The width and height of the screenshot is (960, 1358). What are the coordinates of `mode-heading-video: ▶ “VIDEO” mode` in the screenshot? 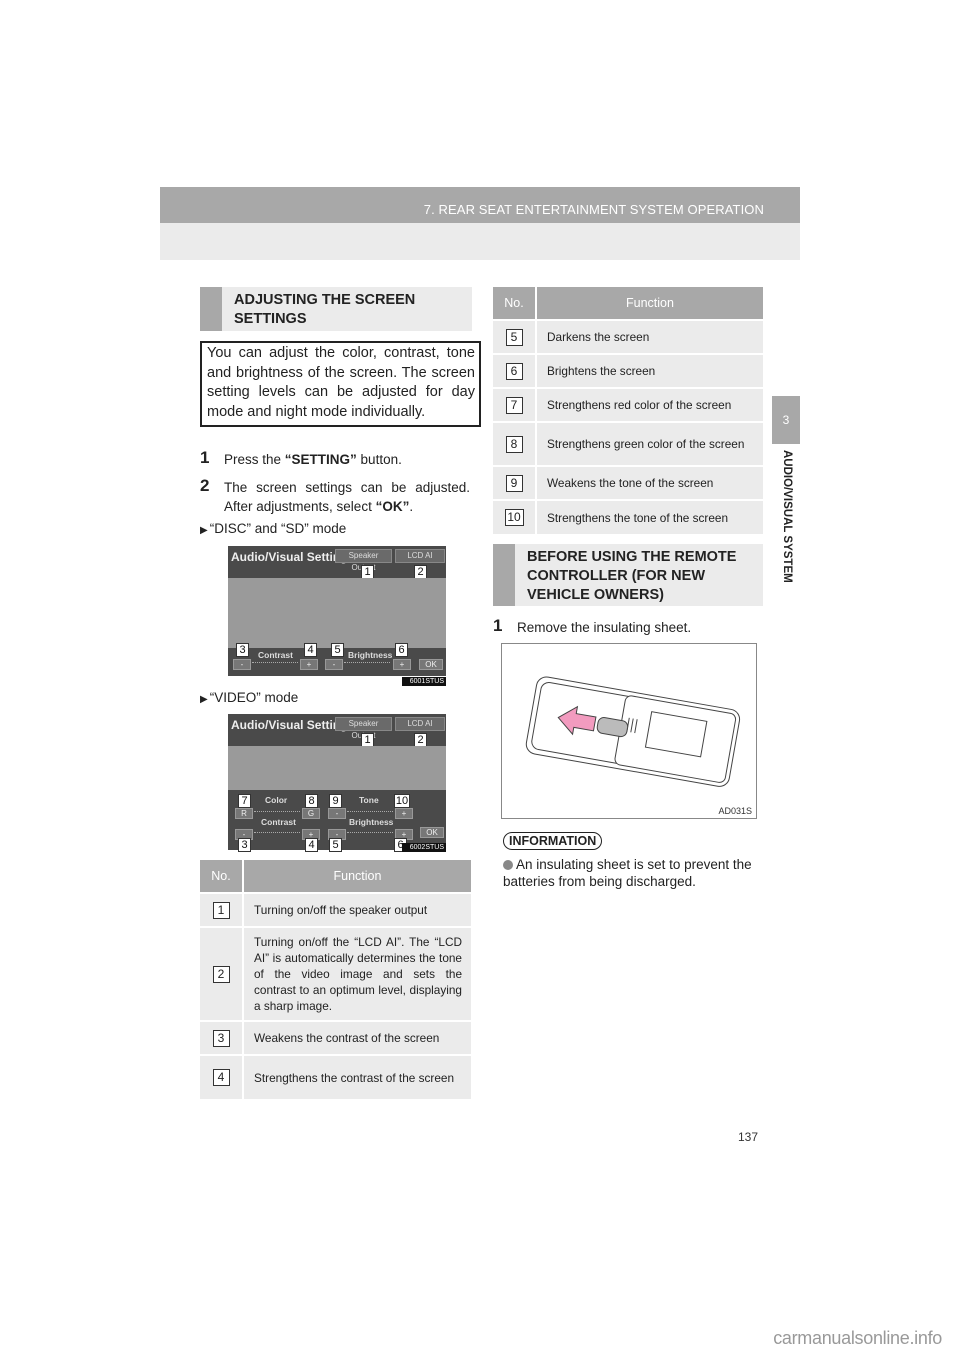 It's located at (249, 697).